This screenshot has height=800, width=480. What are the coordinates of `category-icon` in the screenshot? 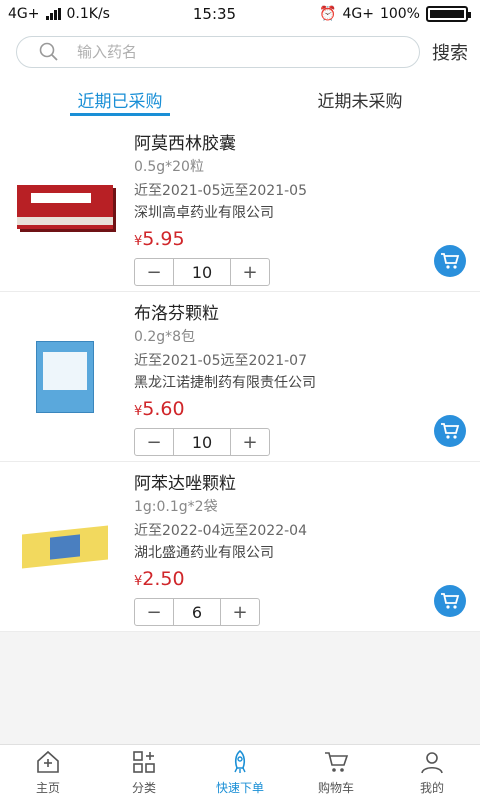 It's located at (144, 762).